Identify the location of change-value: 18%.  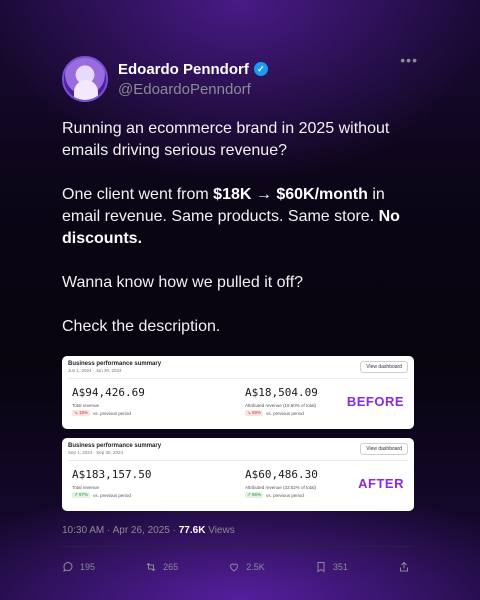
(84, 412).